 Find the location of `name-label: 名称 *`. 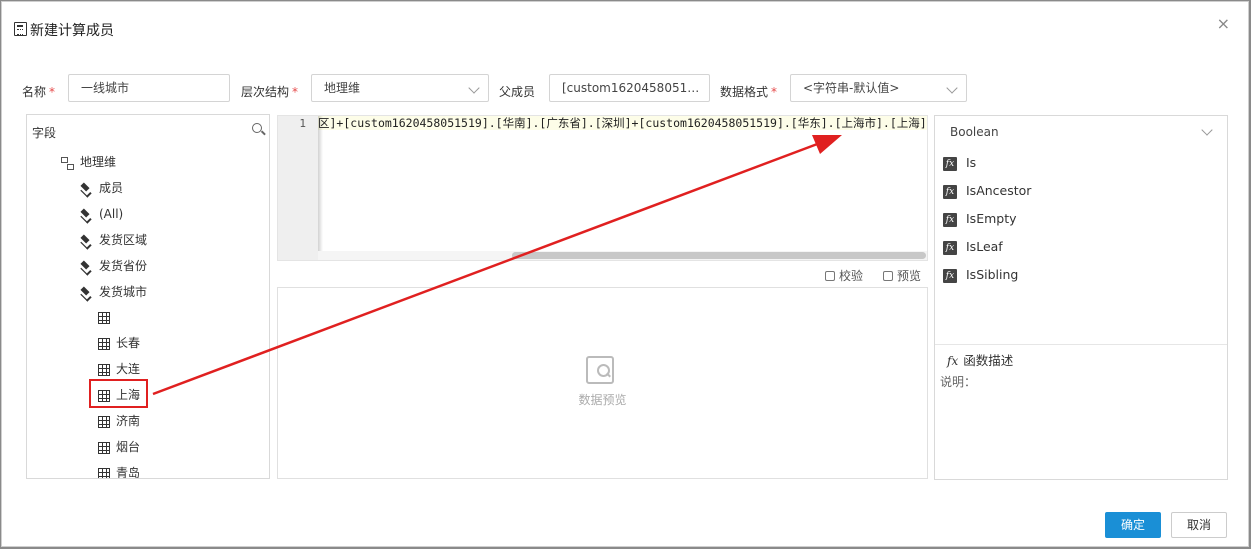

name-label: 名称 * is located at coordinates (39, 92).